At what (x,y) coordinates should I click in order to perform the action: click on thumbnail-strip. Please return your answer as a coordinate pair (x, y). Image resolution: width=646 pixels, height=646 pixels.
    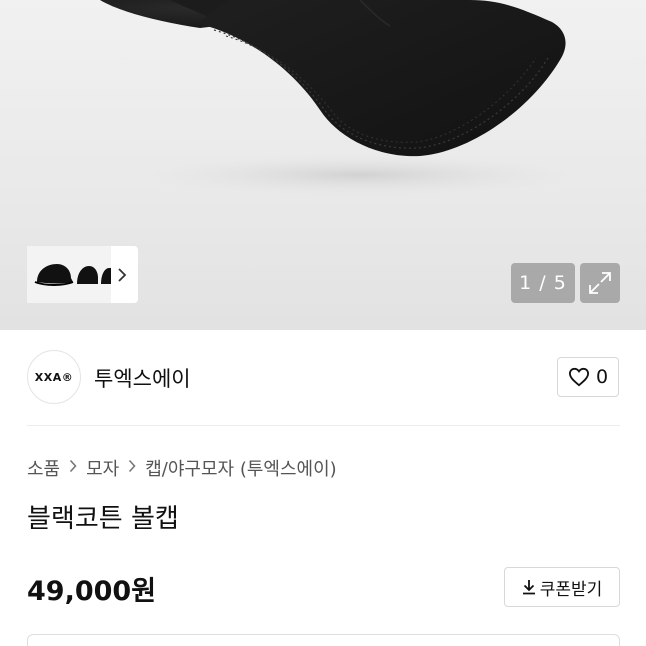
    Looking at the image, I should click on (82, 274).